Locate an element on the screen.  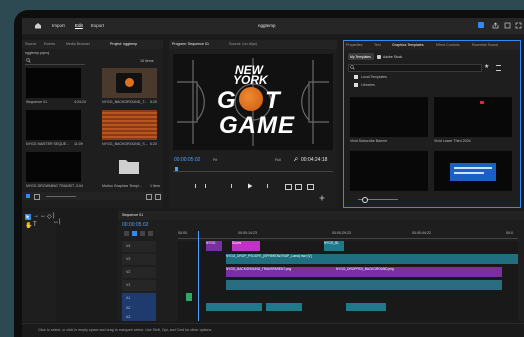
export-frame-icon is located at coordinates (310, 187).